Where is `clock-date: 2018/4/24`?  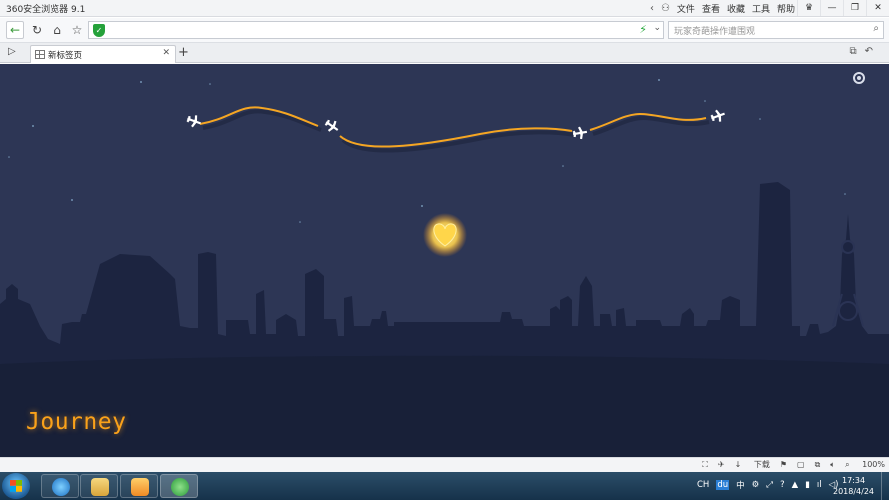 clock-date: 2018/4/24 is located at coordinates (854, 491).